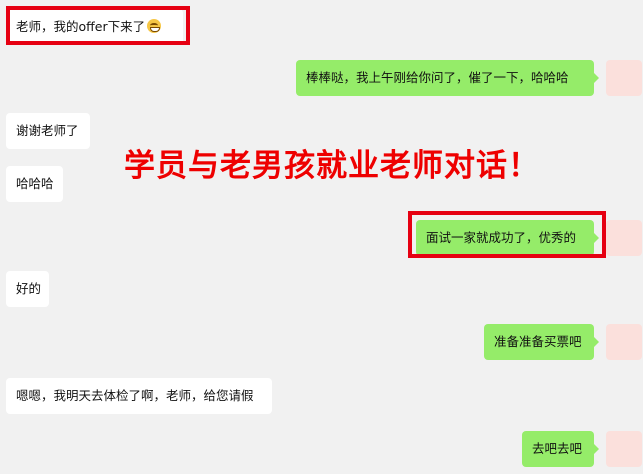  Describe the element at coordinates (135, 395) in the screenshot. I see `message-text: 嗯嗯，我明天去体检了啊，老师，给您请假` at that location.